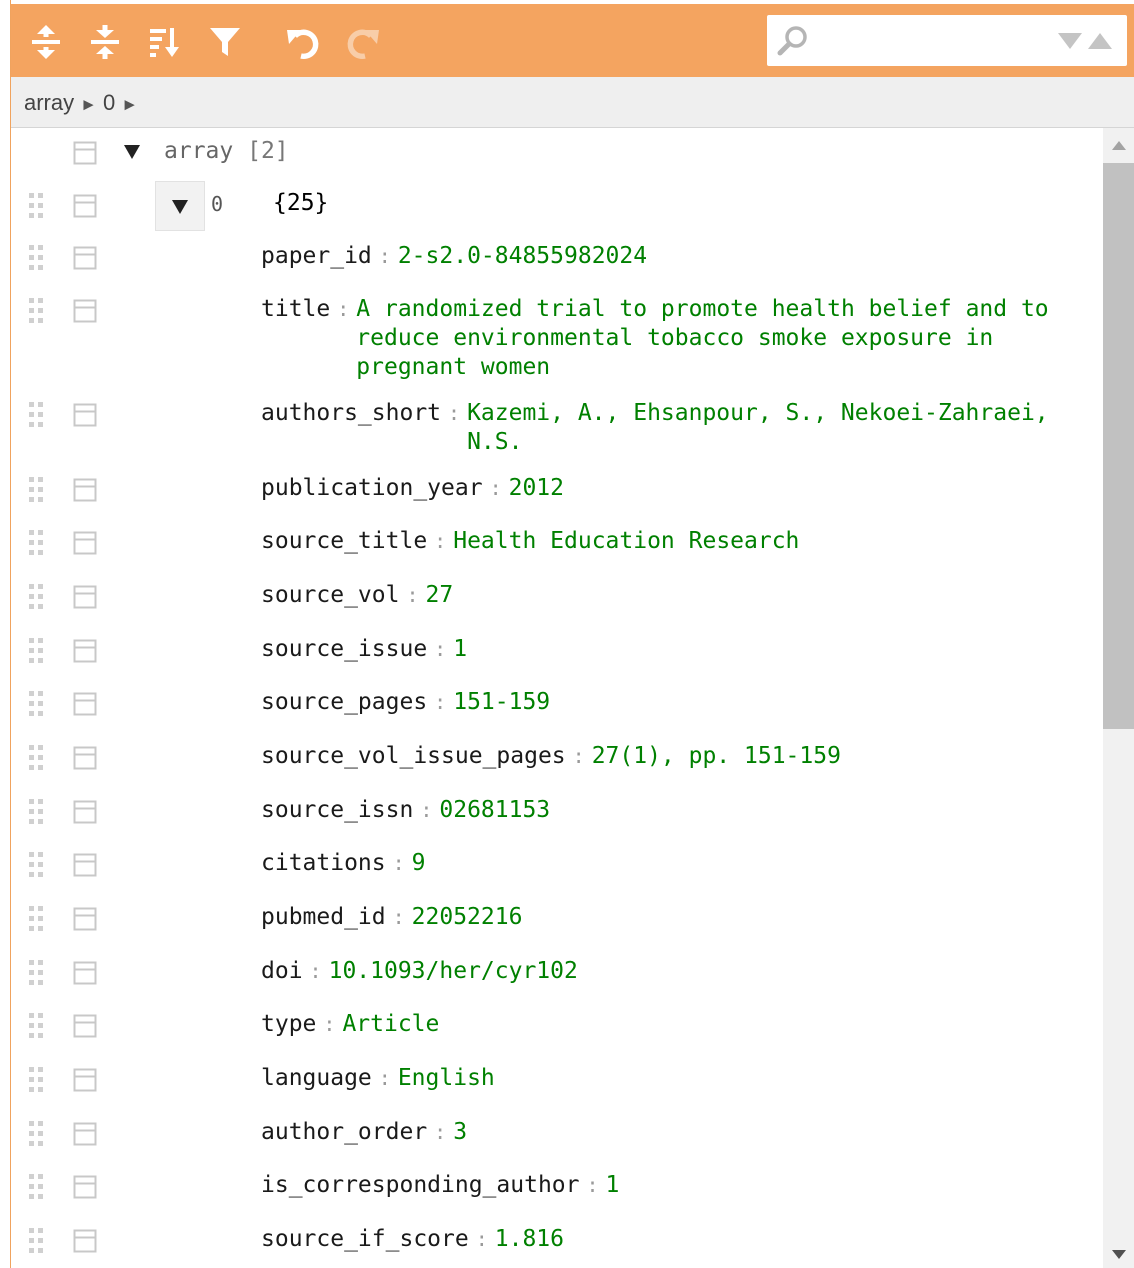 The height and width of the screenshot is (1268, 1134). What do you see at coordinates (109, 102) in the screenshot?
I see `breadcrumb-item-index: 0` at bounding box center [109, 102].